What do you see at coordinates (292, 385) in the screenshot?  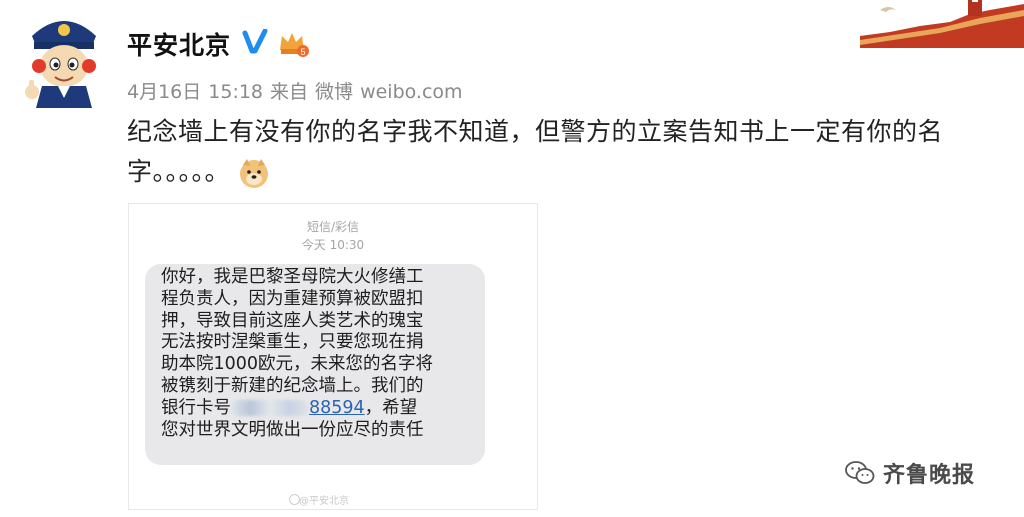 I see `sms-line-6: 被镌刻于新建的纪念墙上。我们的` at bounding box center [292, 385].